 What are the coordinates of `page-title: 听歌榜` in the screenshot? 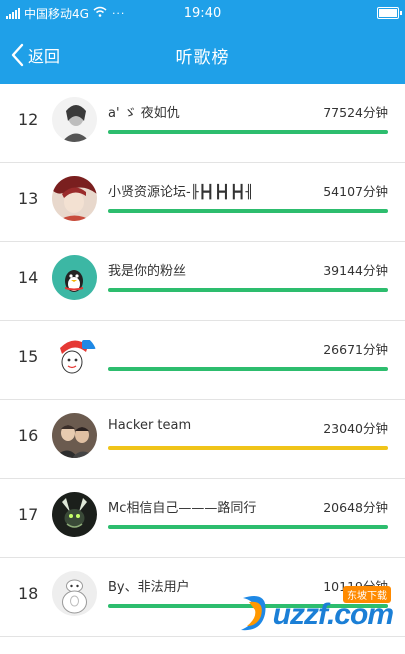 It's located at (202, 57).